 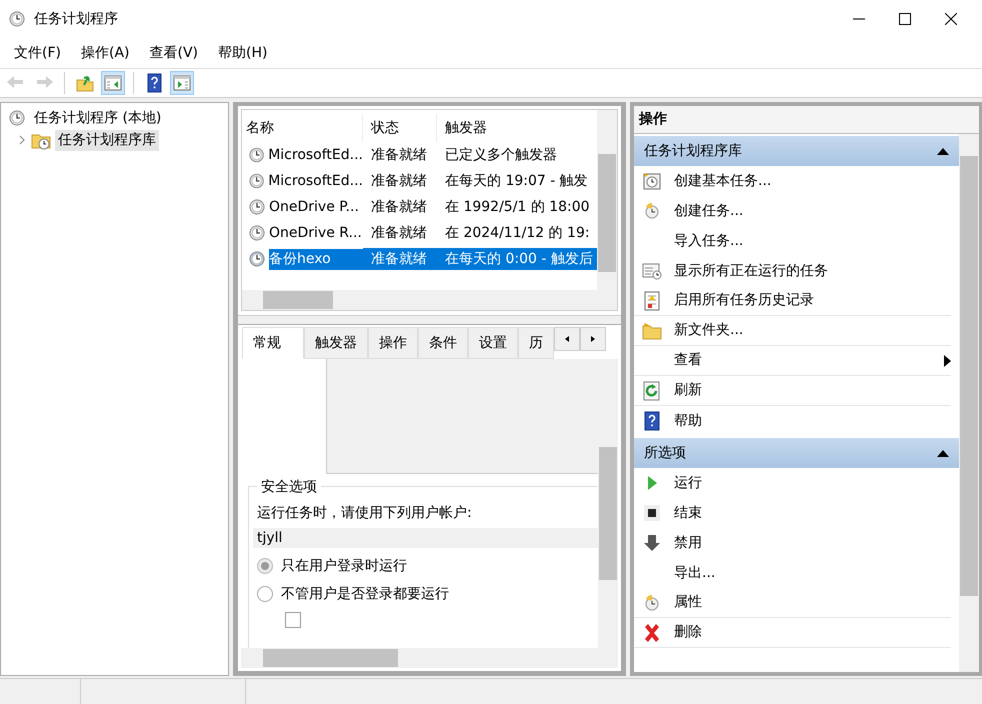 What do you see at coordinates (688, 390) in the screenshot?
I see `action-link: 刷新` at bounding box center [688, 390].